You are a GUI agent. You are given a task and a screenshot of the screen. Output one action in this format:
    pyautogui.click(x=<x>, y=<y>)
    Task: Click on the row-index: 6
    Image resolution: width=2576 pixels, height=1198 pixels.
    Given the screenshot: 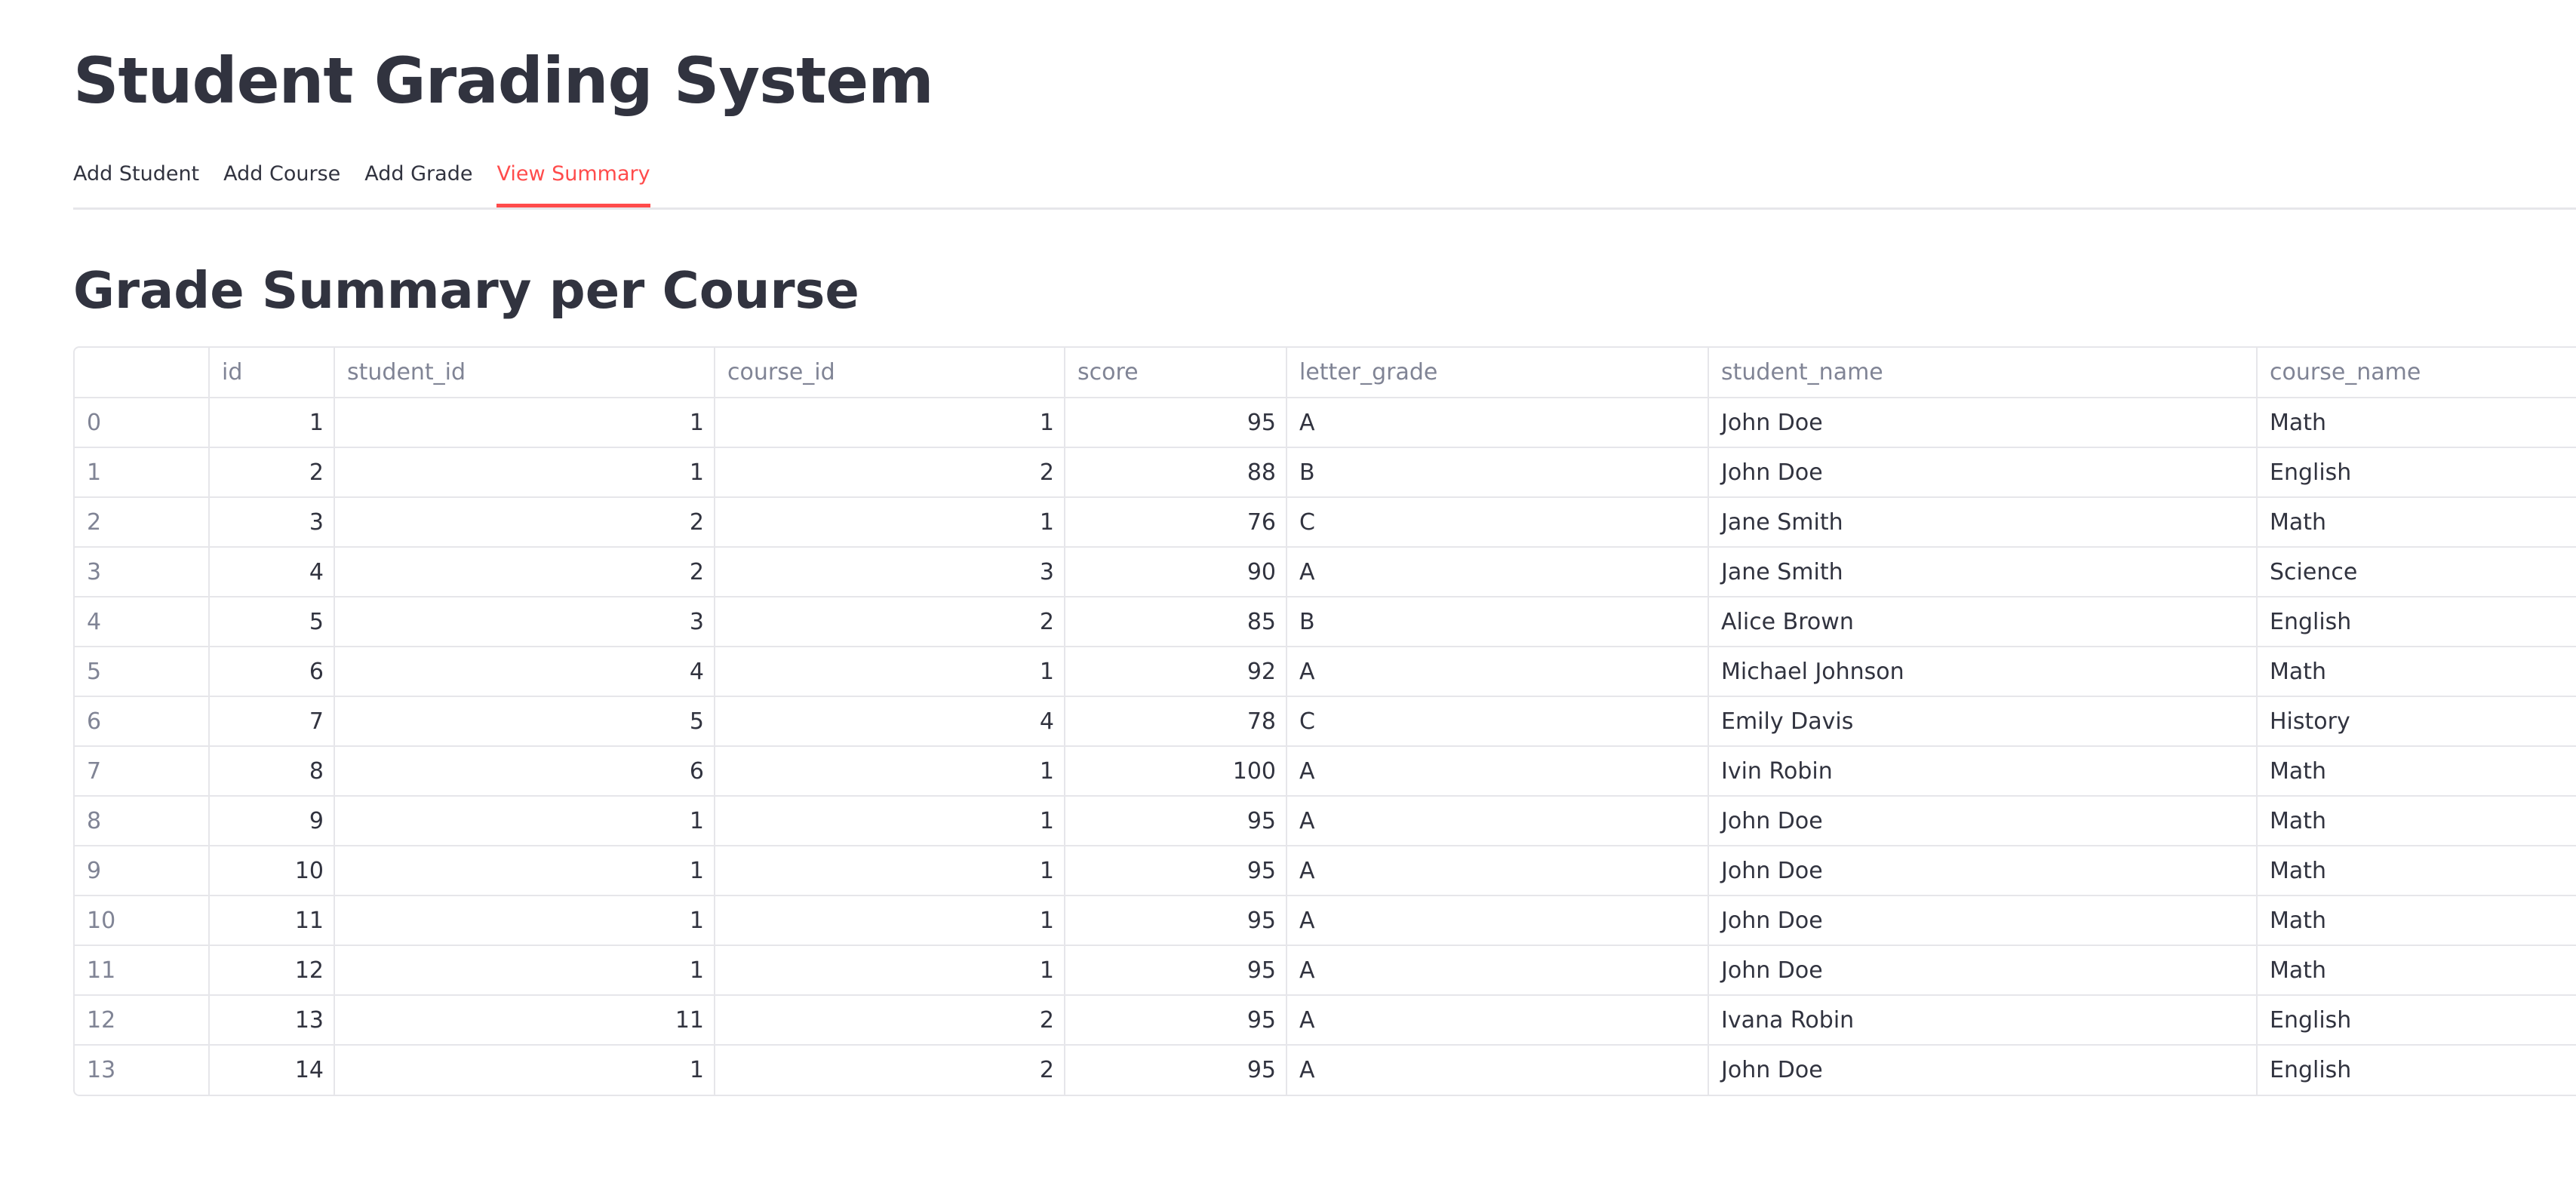 What is the action you would take?
    pyautogui.click(x=142, y=721)
    